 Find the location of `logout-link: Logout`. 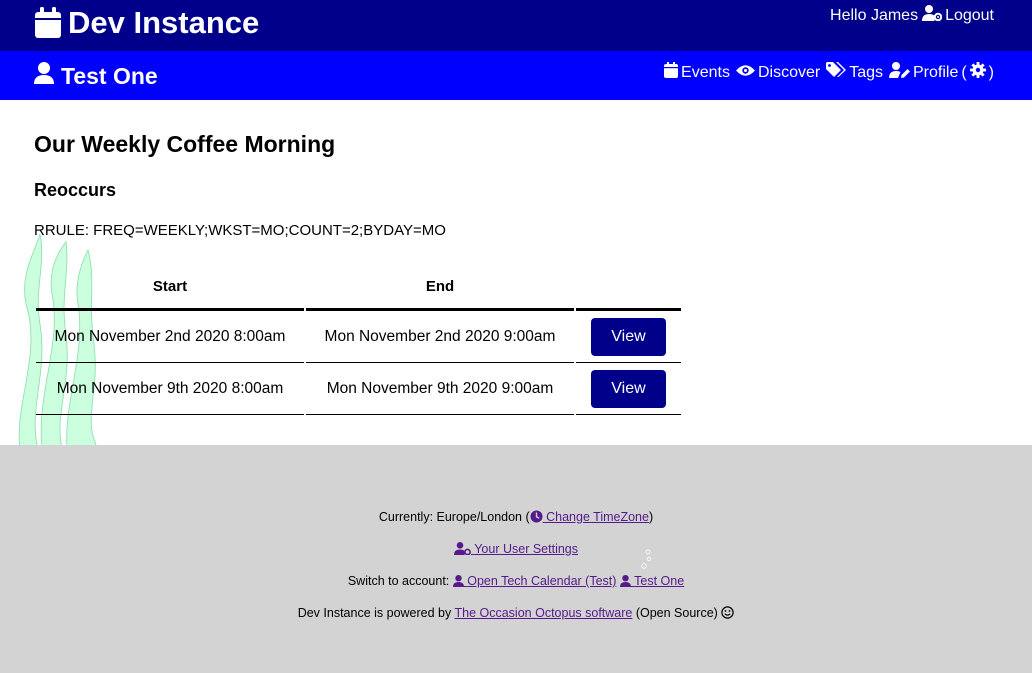

logout-link: Logout is located at coordinates (958, 15).